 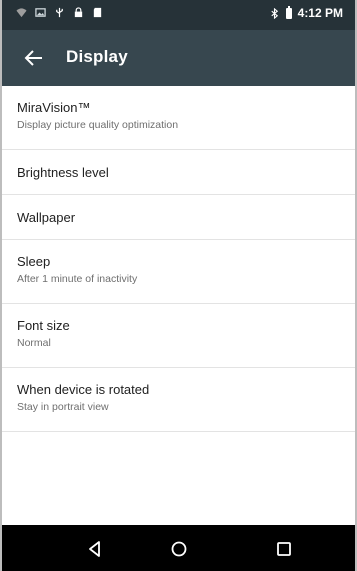 I want to click on status-time: 4:12 PM, so click(x=320, y=13).